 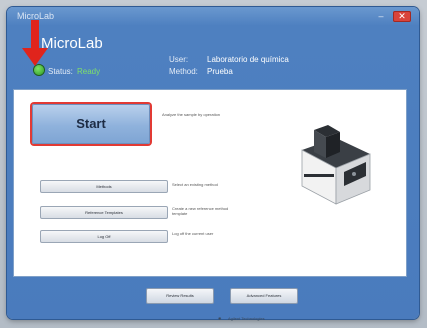 I want to click on app-title: MicroLab, so click(x=72, y=43).